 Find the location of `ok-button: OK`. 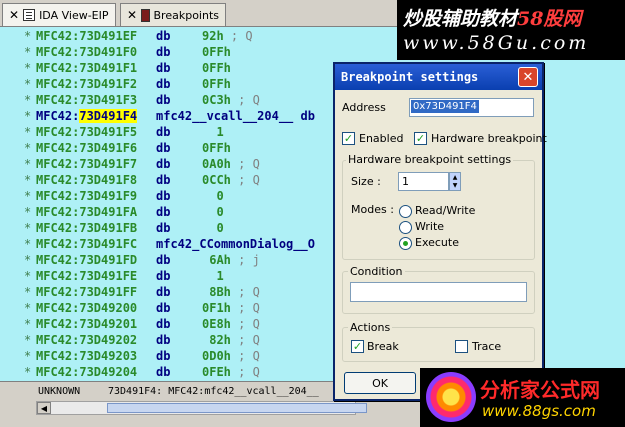

ok-button: OK is located at coordinates (380, 383).